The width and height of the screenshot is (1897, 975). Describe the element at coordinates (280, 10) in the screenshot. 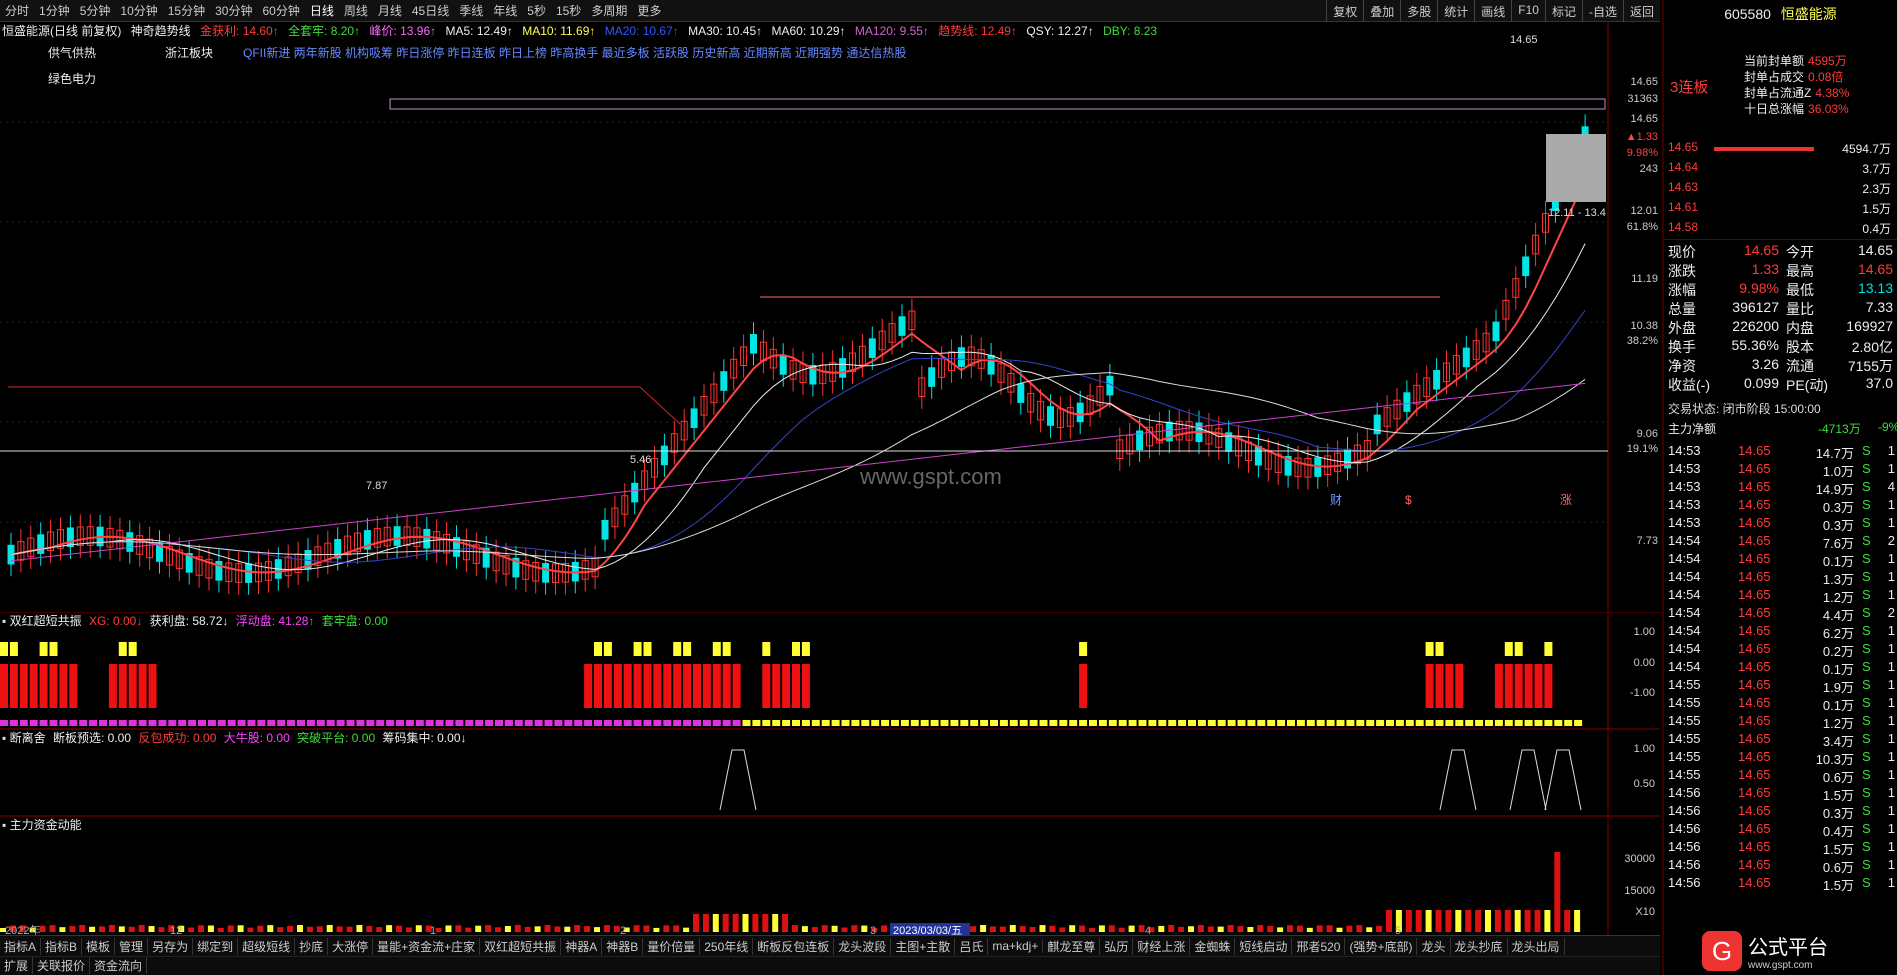

I see `period-6: 60分钟` at that location.